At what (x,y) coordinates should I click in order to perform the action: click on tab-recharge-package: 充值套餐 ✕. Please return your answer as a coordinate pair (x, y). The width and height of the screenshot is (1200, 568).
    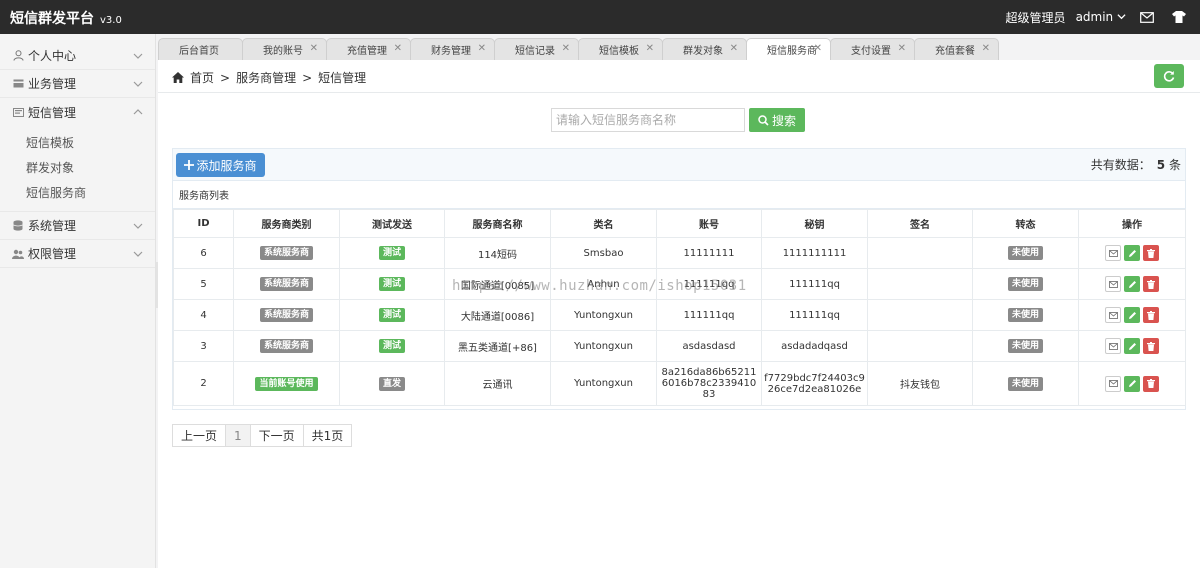
    Looking at the image, I should click on (956, 49).